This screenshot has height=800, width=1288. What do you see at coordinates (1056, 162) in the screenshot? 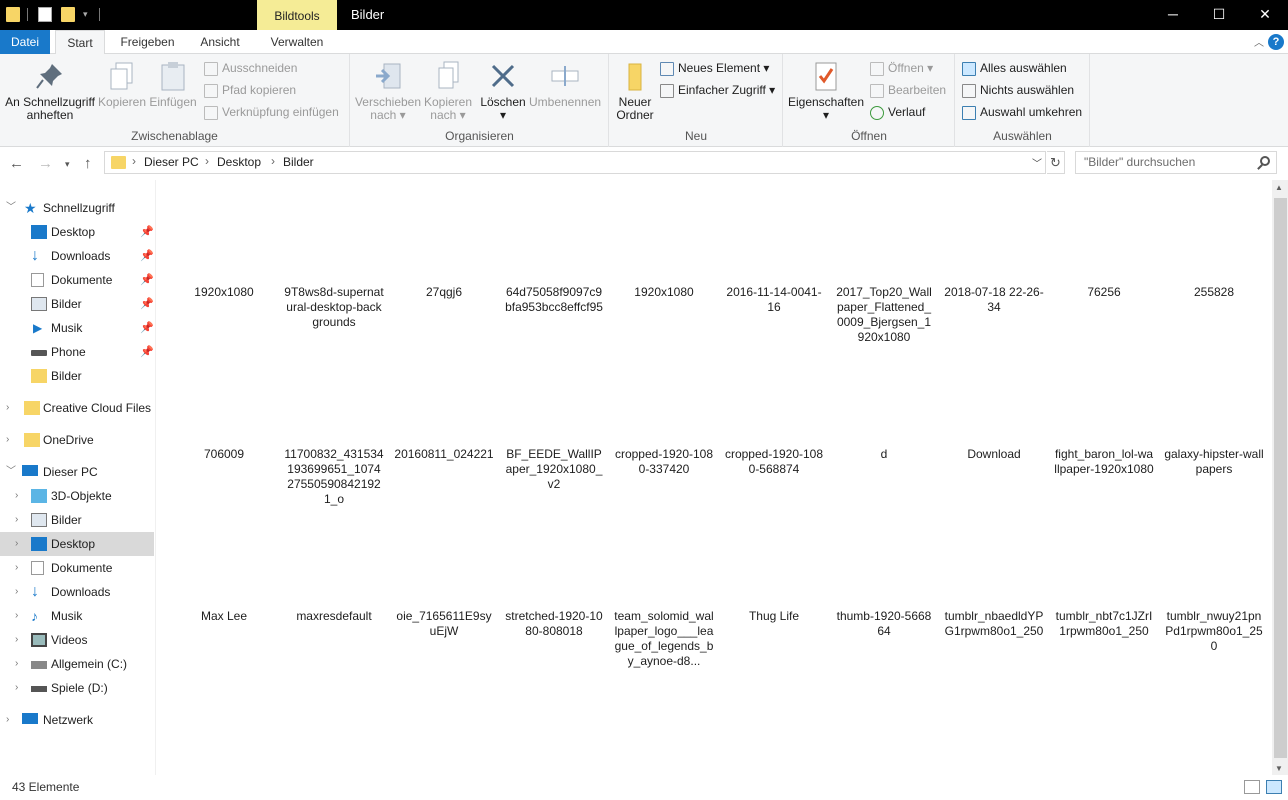
I see `refresh-icon: ↻` at bounding box center [1056, 162].